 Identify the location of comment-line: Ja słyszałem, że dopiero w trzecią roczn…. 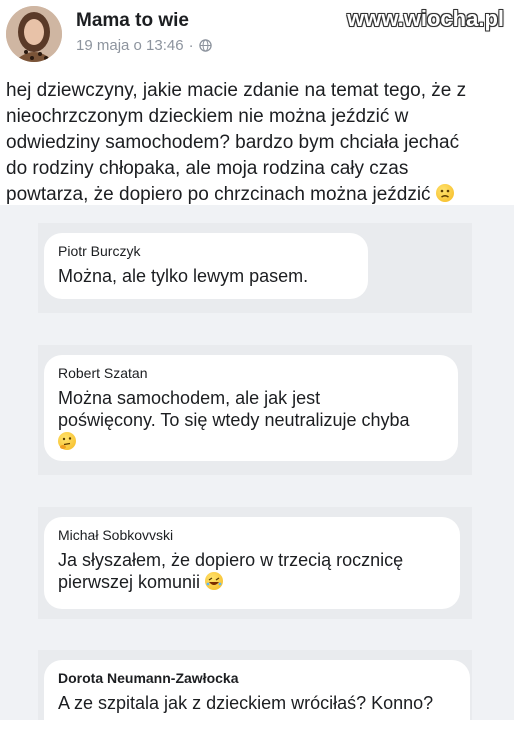
(231, 560).